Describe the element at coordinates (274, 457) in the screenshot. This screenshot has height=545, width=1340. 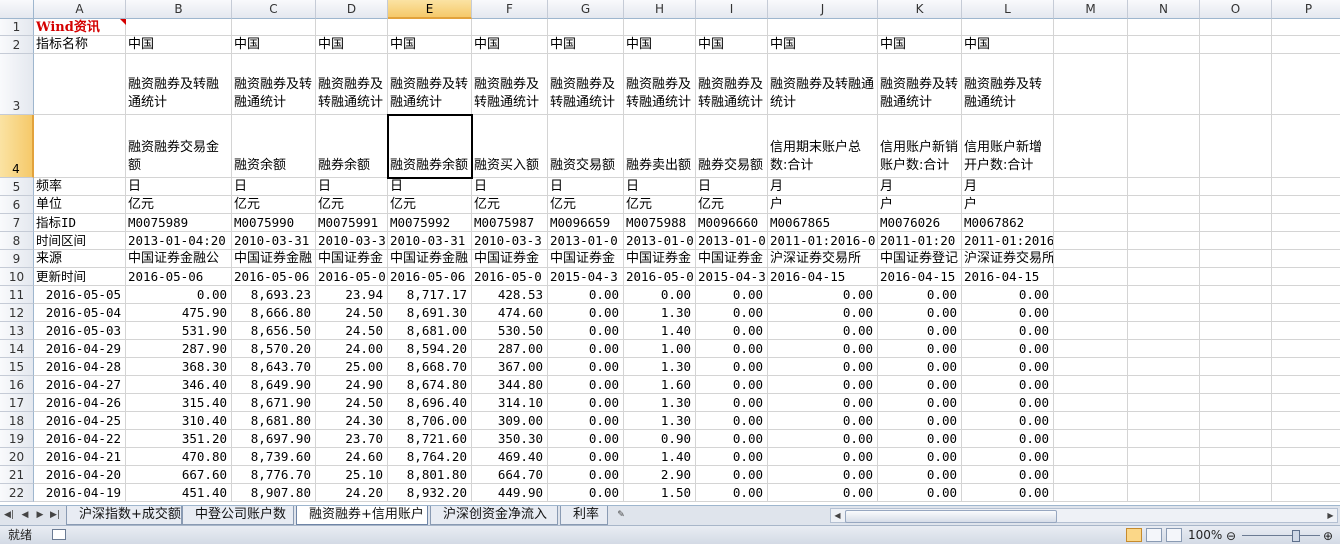
I see `cell-c20: 8,739.60` at that location.